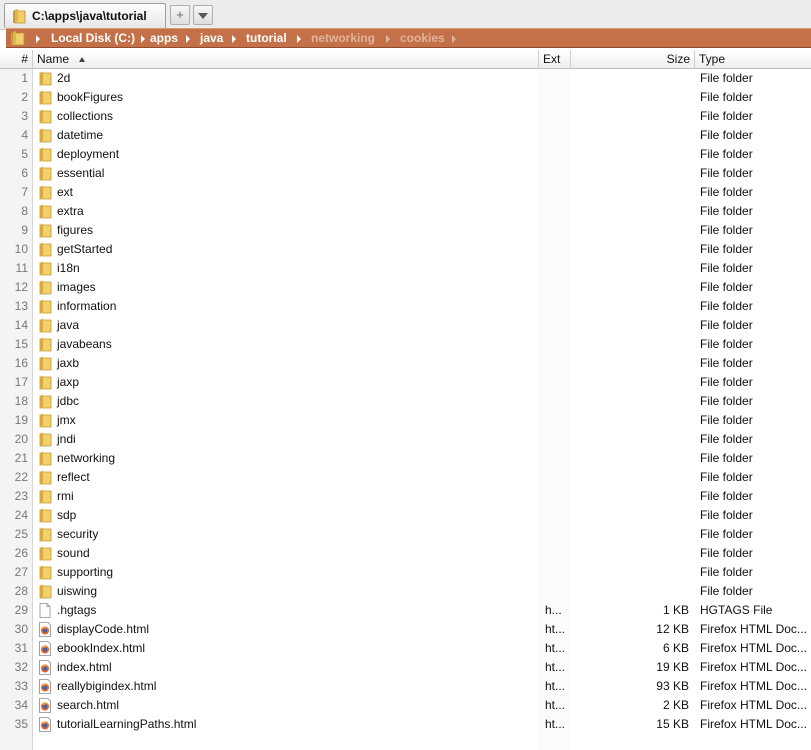 This screenshot has width=811, height=750. Describe the element at coordinates (405, 496) in the screenshot. I see `table-row: 23 rmi File folder` at that location.